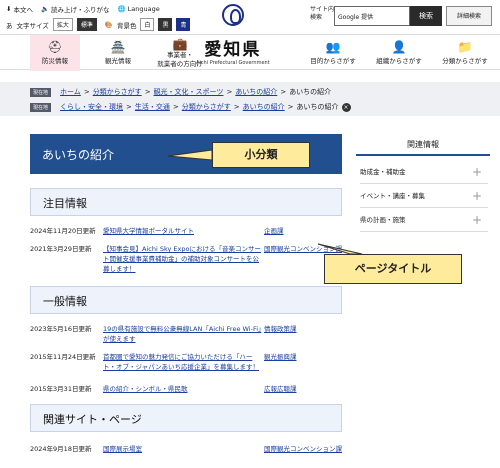 The height and width of the screenshot is (468, 500). I want to click on tourism-icon: 🏯, so click(118, 47).